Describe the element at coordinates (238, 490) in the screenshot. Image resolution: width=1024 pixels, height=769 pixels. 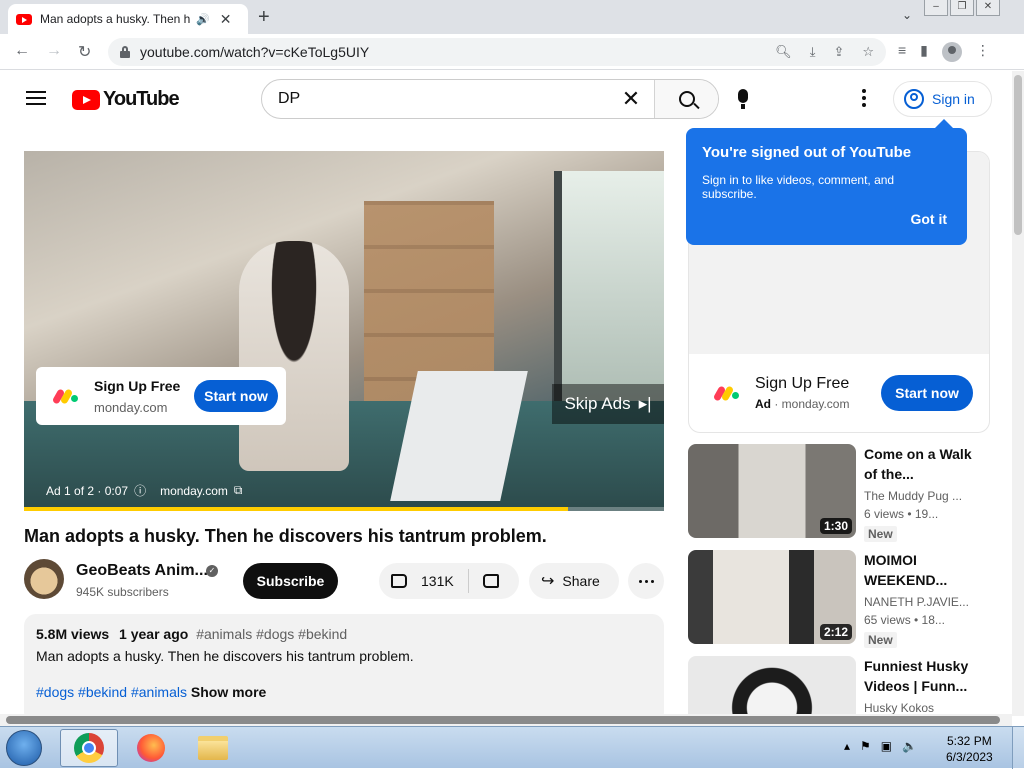
I see `external-link-icon: ⧉` at that location.